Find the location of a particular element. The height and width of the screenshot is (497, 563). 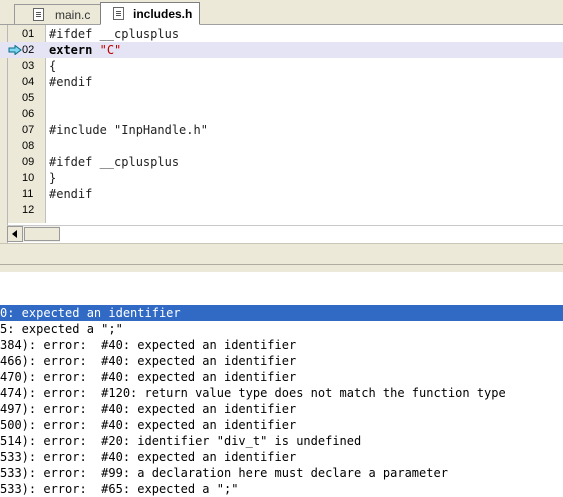

scroll-left-button is located at coordinates (15, 234).